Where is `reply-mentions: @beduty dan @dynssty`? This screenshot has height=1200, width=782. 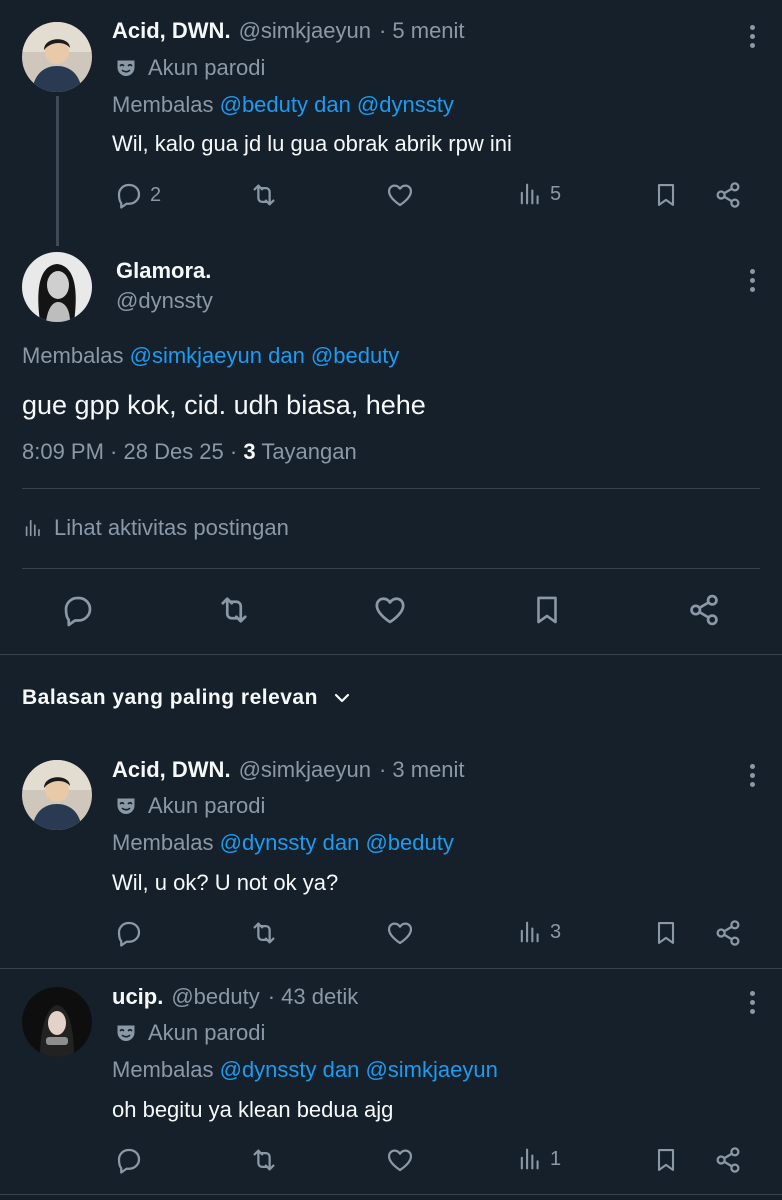 reply-mentions: @beduty dan @dynssty is located at coordinates (337, 104).